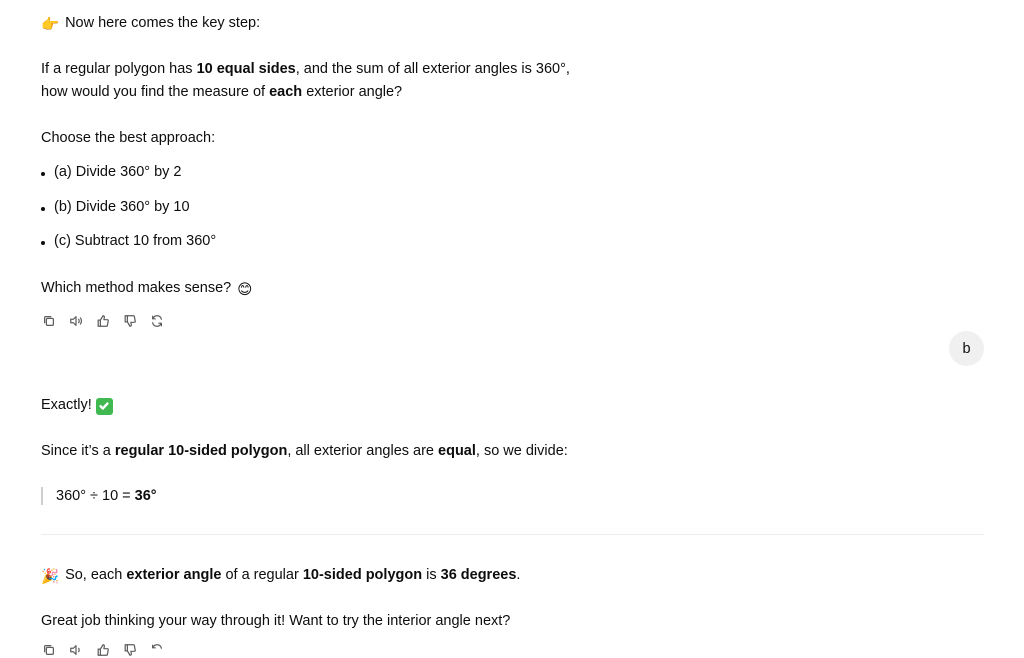 This screenshot has height=658, width=1024. What do you see at coordinates (104, 406) in the screenshot?
I see `check-mark-icon` at bounding box center [104, 406].